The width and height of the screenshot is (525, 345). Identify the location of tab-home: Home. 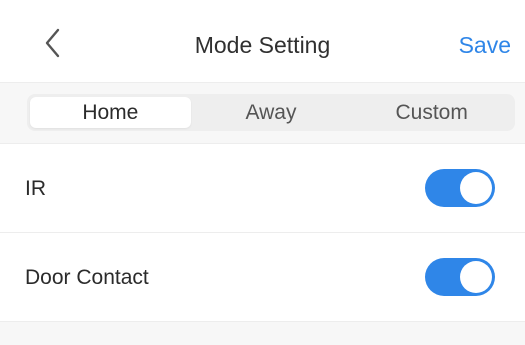
(110, 112).